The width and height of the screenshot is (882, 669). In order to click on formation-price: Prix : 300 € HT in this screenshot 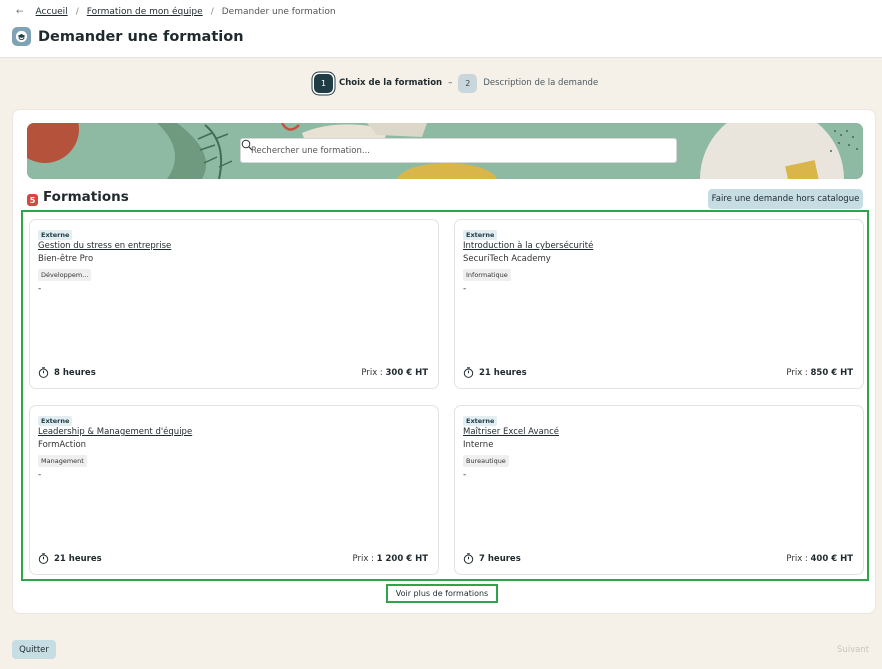, I will do `click(394, 373)`.